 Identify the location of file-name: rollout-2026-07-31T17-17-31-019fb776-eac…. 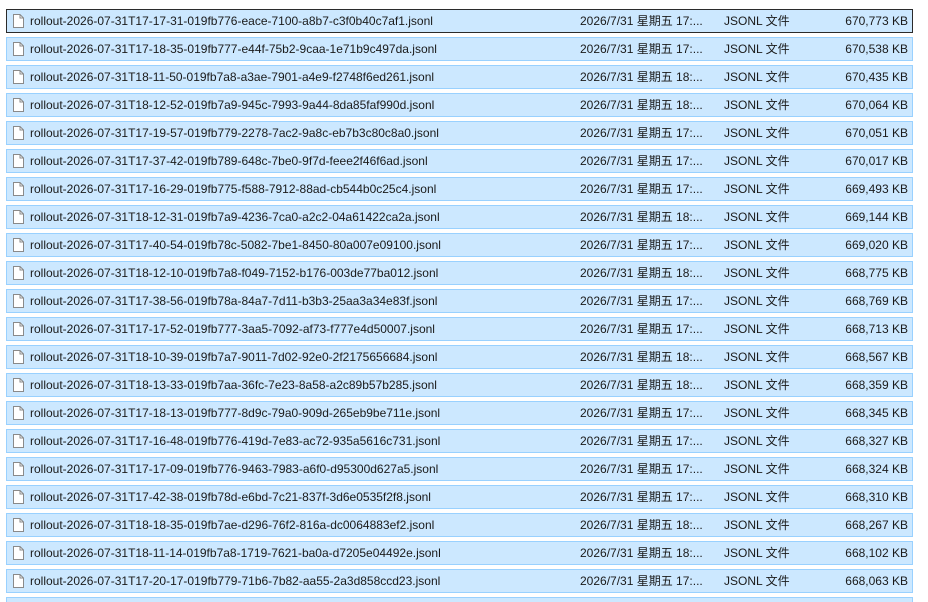
(231, 21).